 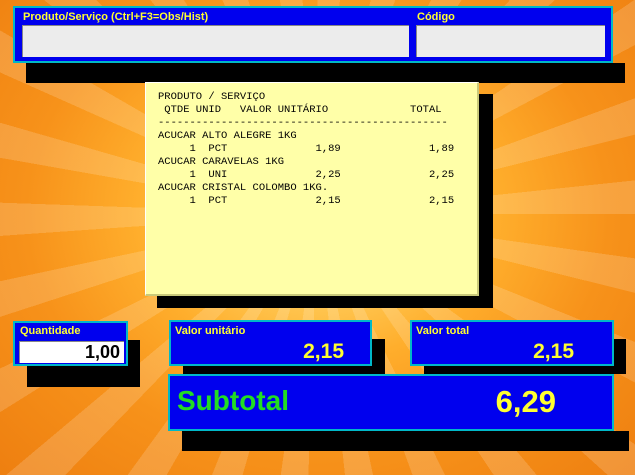 I want to click on quantity-value: 1,00, so click(x=102, y=352).